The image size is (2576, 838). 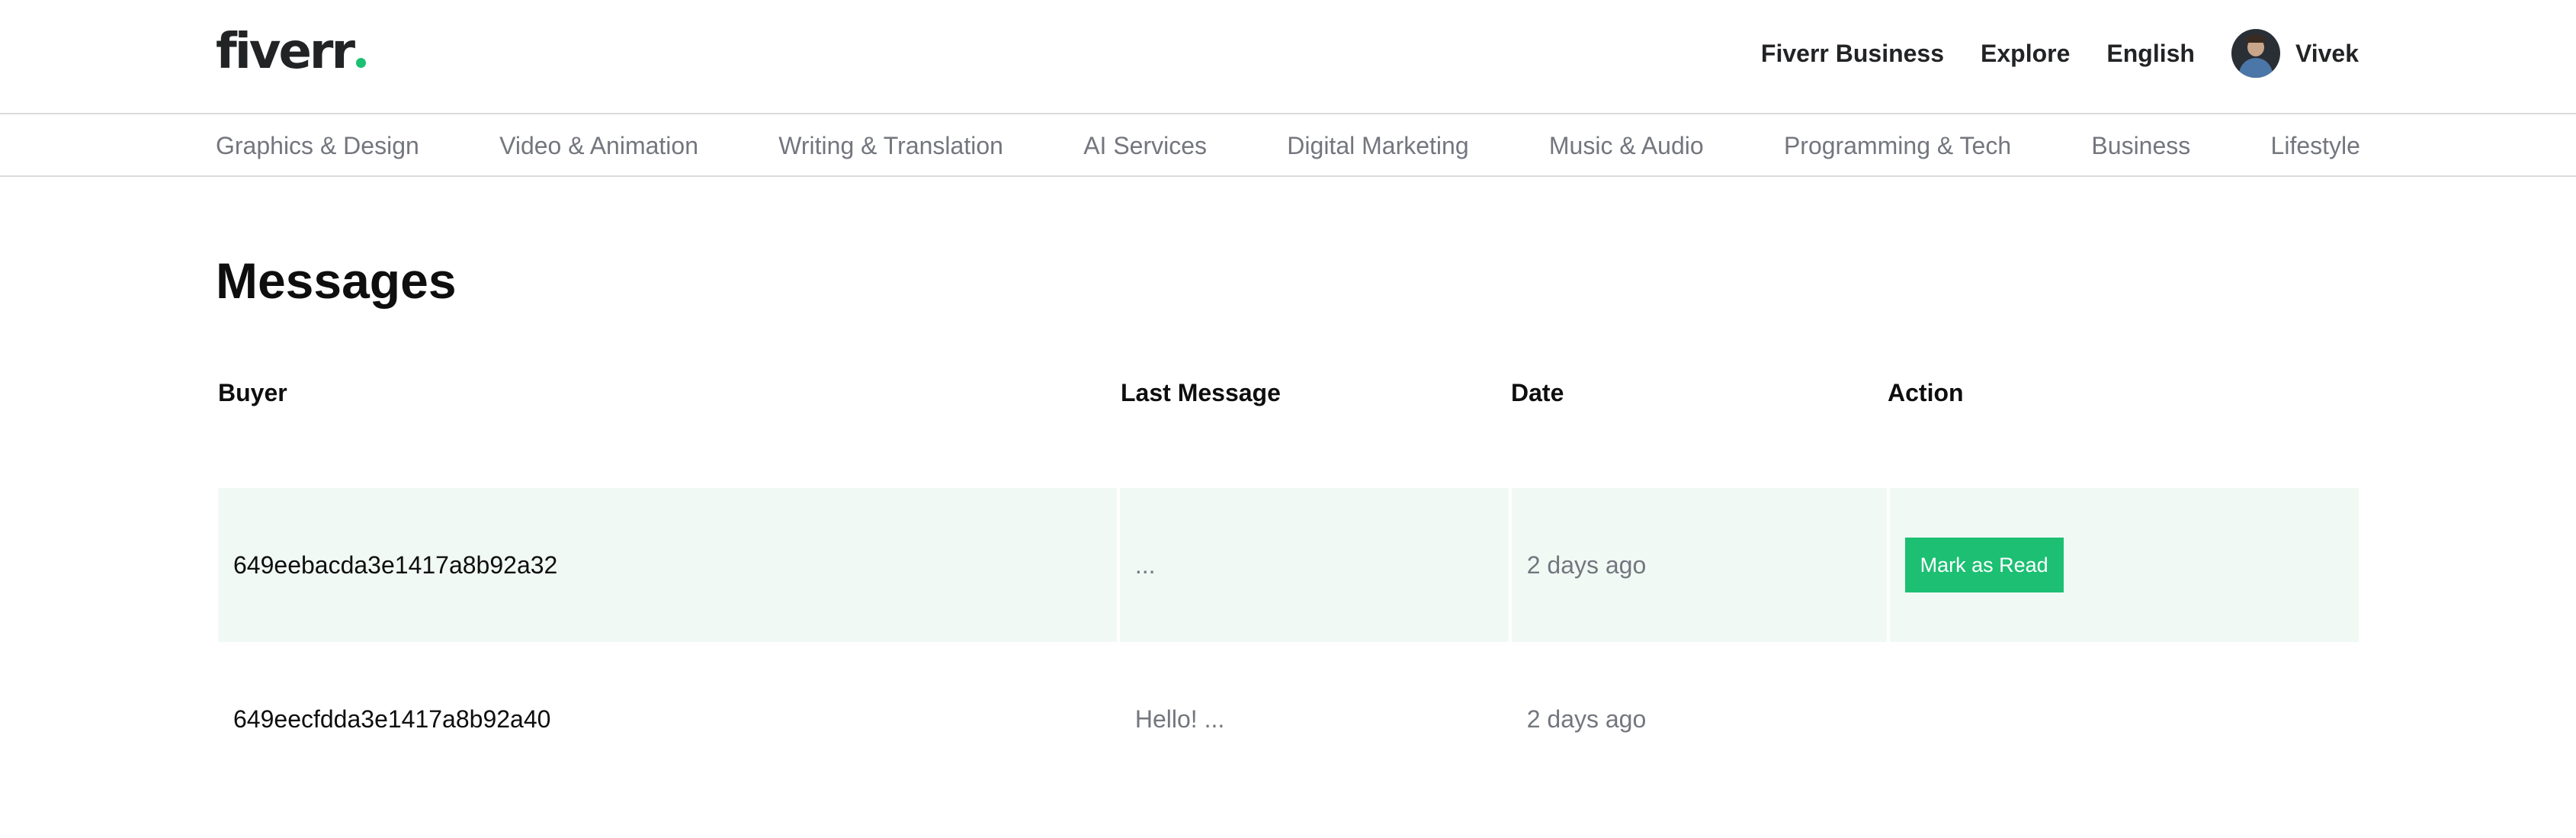 I want to click on buyer-id: 649eebacda3e1417a8b92a32, so click(x=667, y=565).